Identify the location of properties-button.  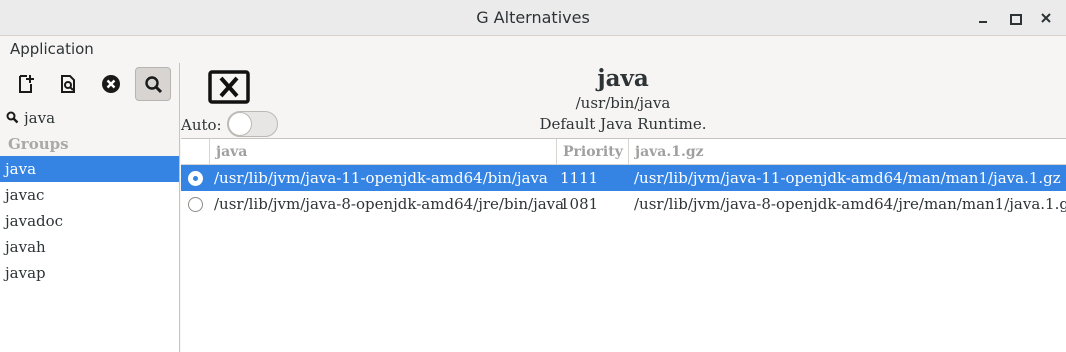
(68, 84).